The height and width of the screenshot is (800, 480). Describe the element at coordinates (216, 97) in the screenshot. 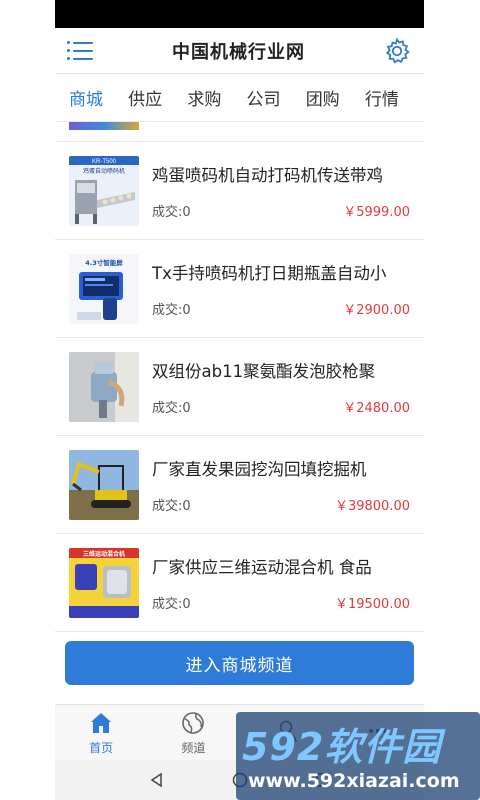

I see `tab-purchase: 求购` at that location.